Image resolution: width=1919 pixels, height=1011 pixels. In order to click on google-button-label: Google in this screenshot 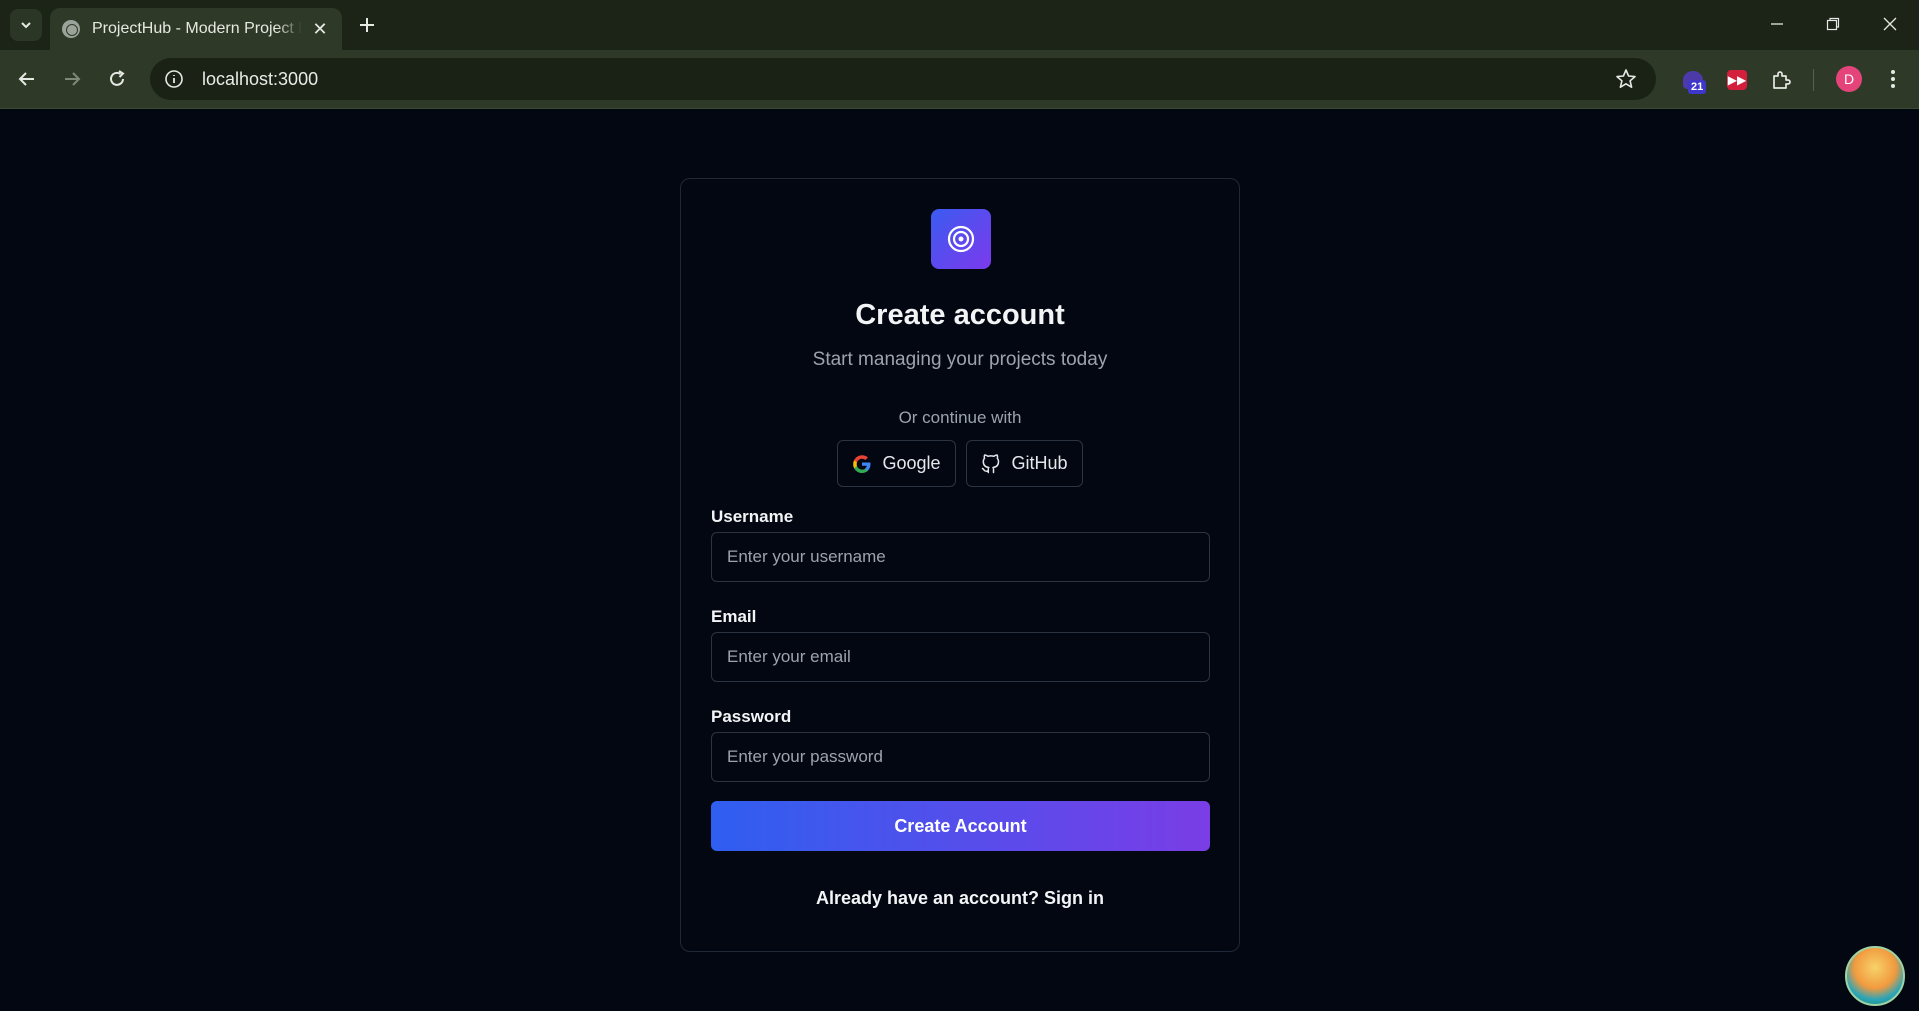, I will do `click(911, 463)`.